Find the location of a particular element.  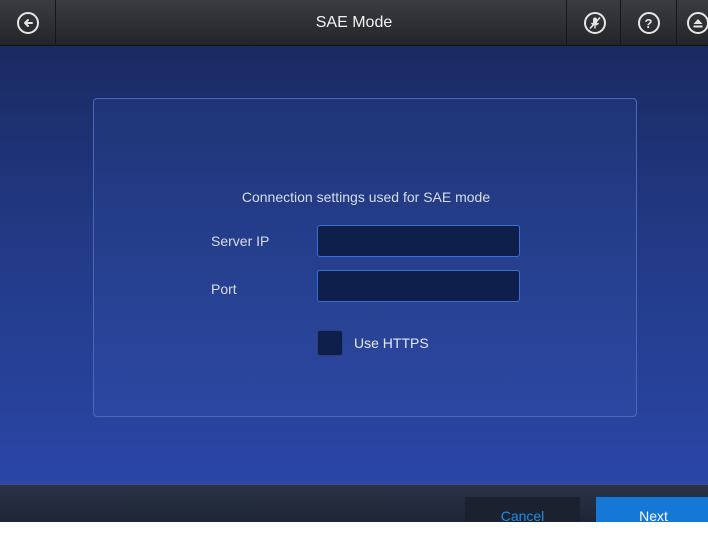

help-icon: ? is located at coordinates (648, 23).